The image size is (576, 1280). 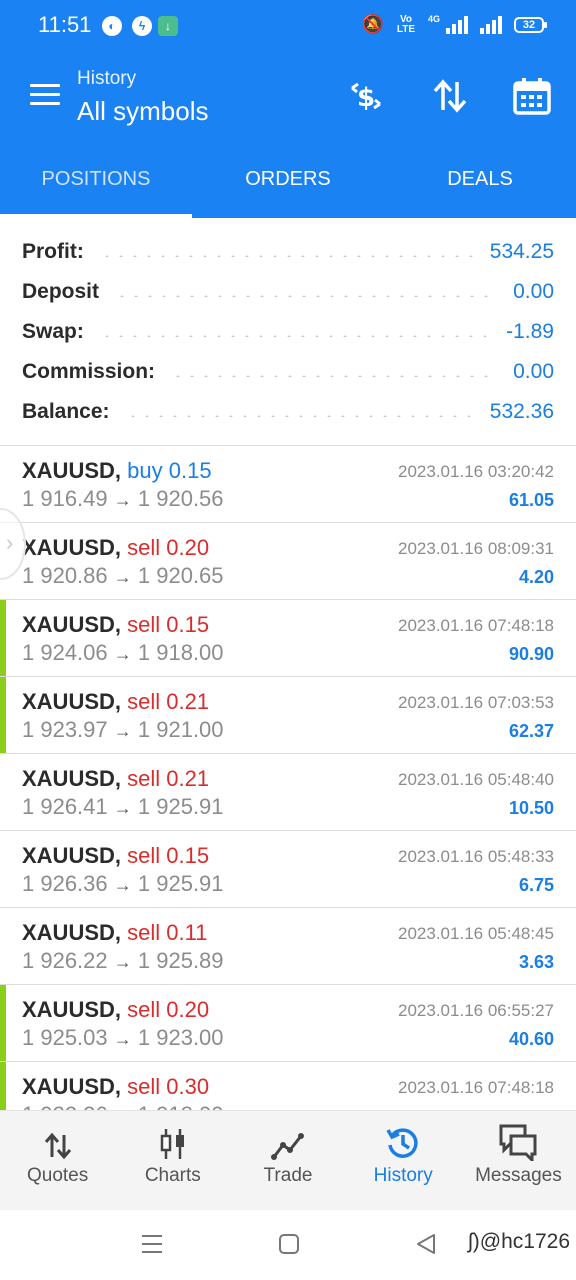 What do you see at coordinates (65, 24) in the screenshot?
I see `status-time: 11:51` at bounding box center [65, 24].